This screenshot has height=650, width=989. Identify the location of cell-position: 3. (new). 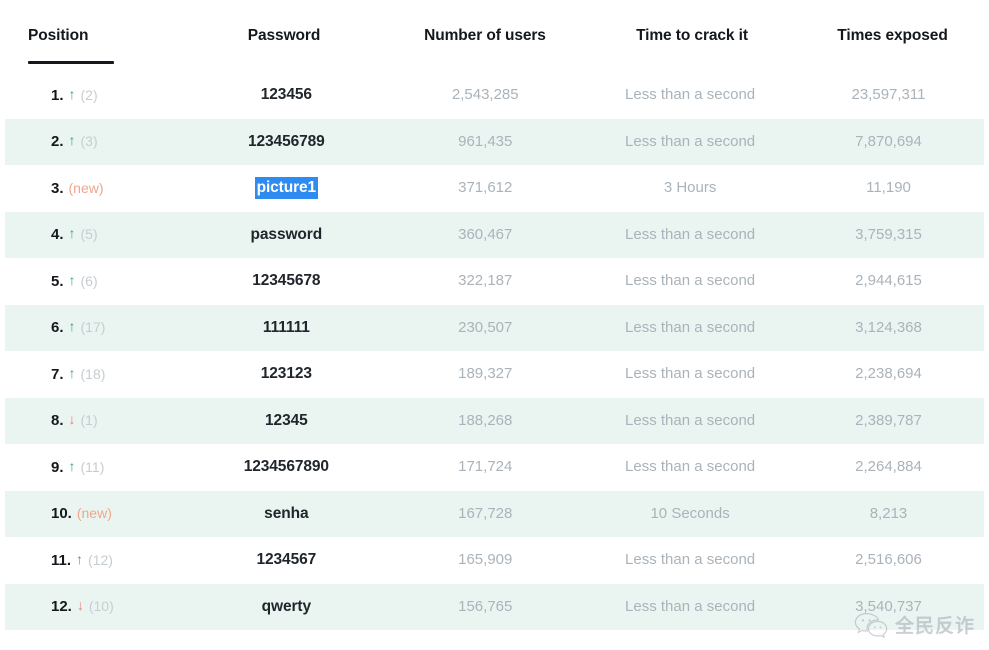
(97, 188).